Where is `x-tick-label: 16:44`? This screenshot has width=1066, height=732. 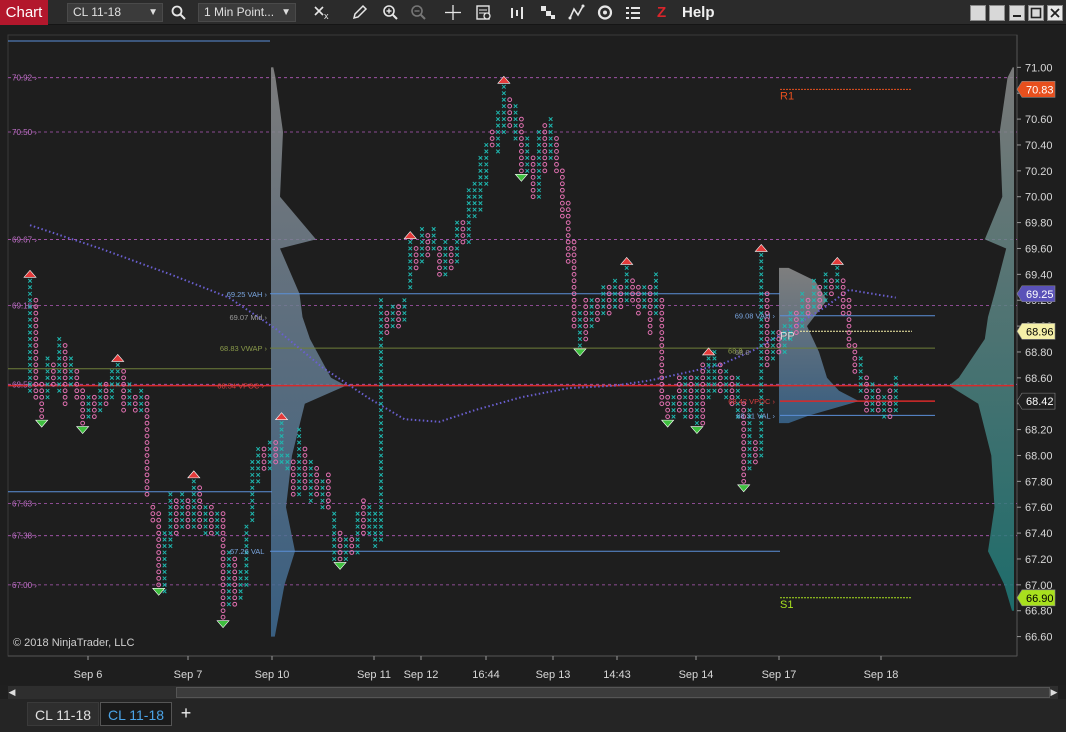 x-tick-label: 16:44 is located at coordinates (486, 675).